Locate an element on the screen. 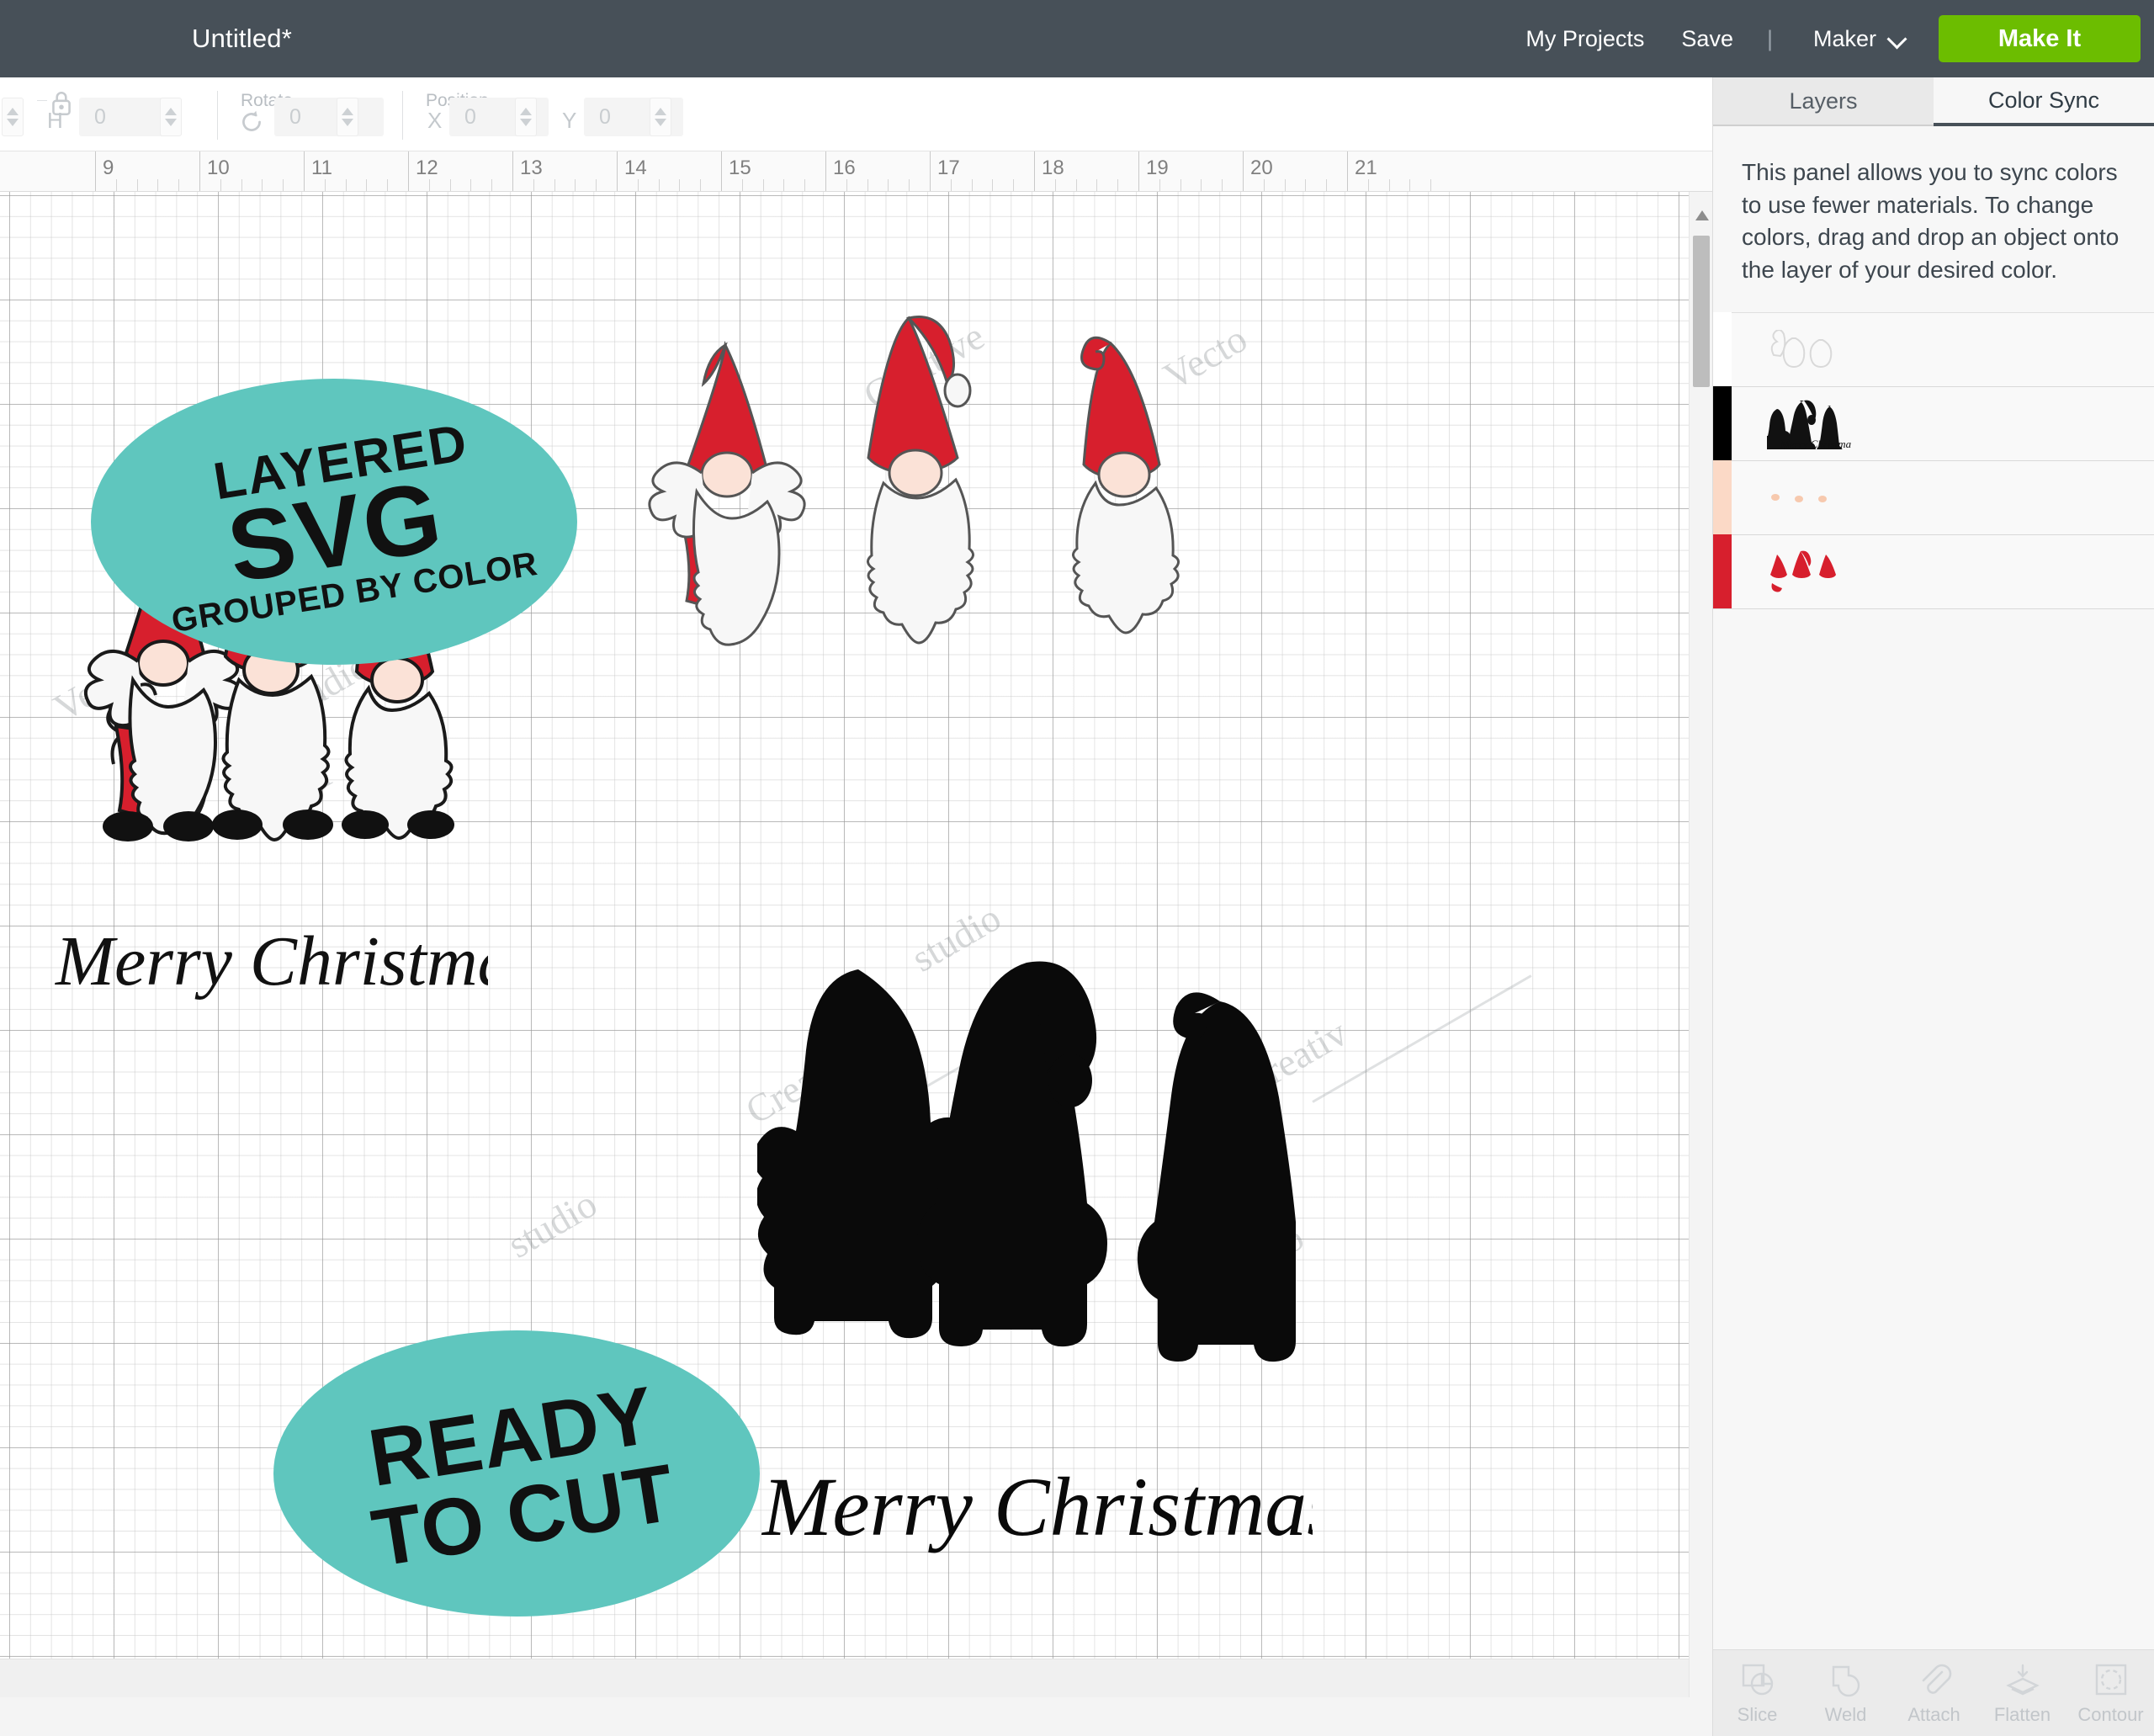  ruler-mark: 13 is located at coordinates (527, 171).